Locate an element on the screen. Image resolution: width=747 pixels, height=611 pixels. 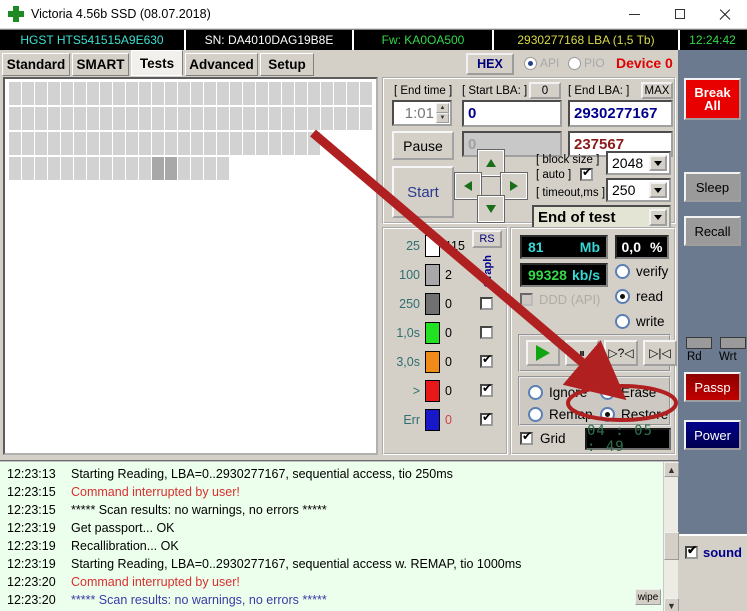
passport-button: Passp is located at coordinates (712, 387).